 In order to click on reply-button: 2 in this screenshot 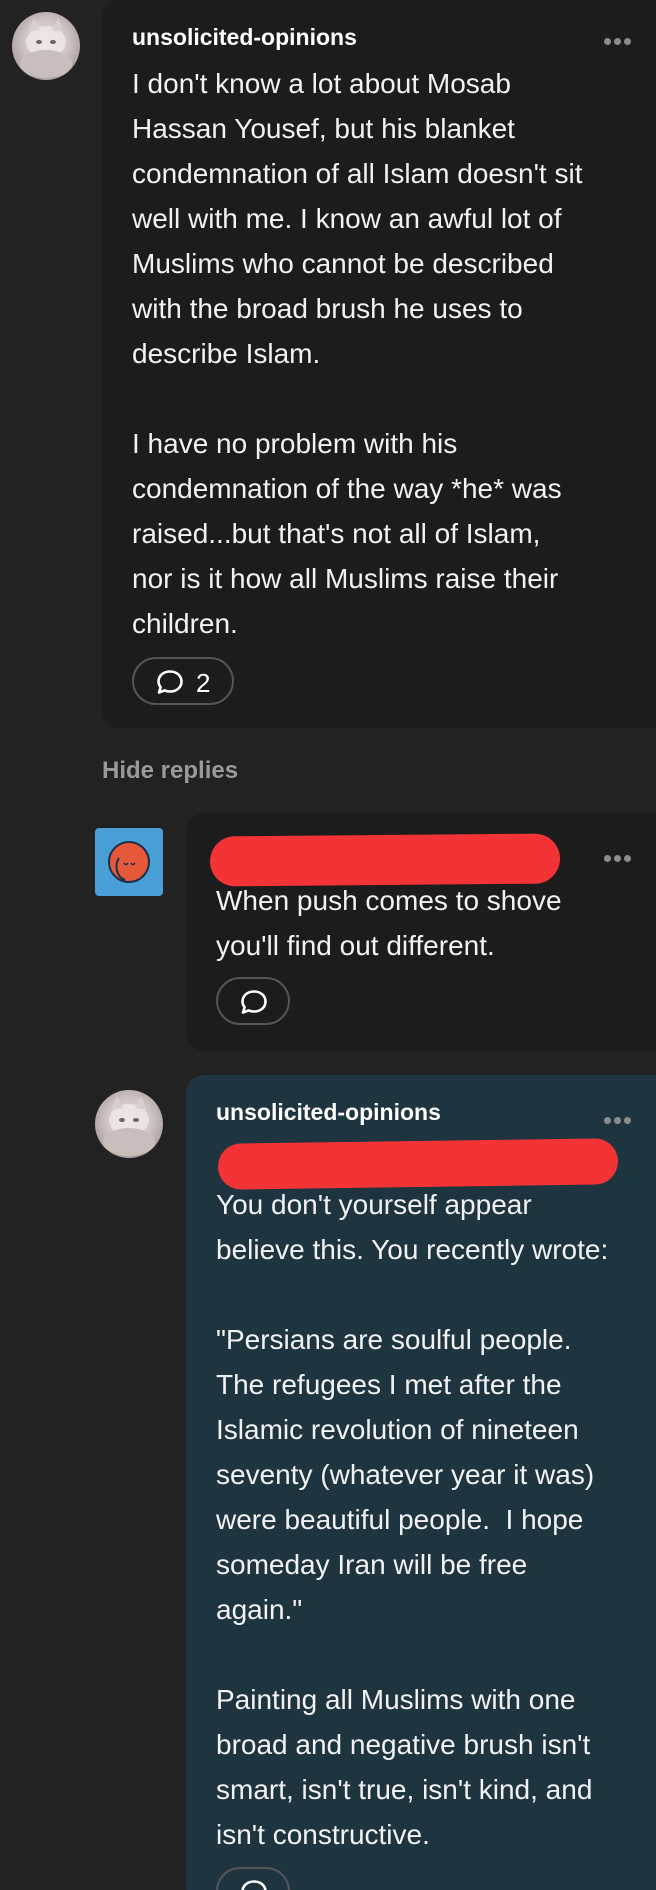, I will do `click(183, 681)`.